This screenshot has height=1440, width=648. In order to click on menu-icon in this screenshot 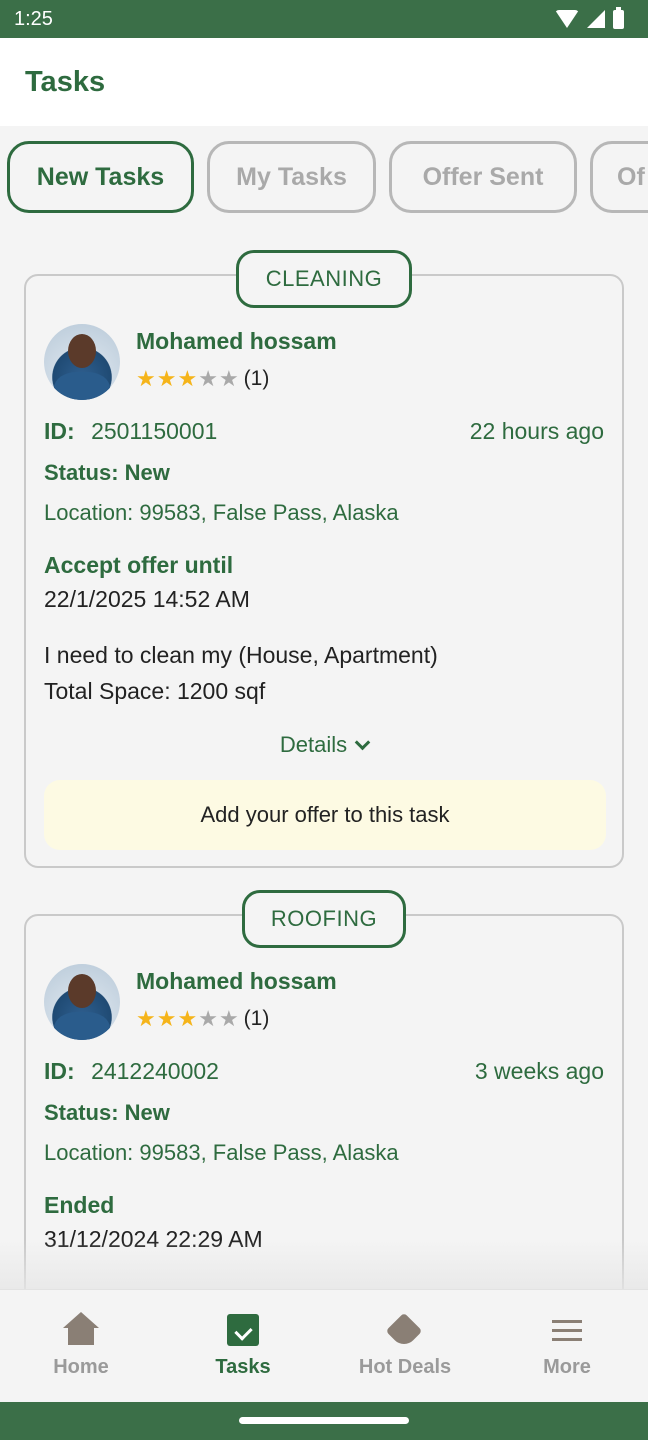, I will do `click(567, 1332)`.